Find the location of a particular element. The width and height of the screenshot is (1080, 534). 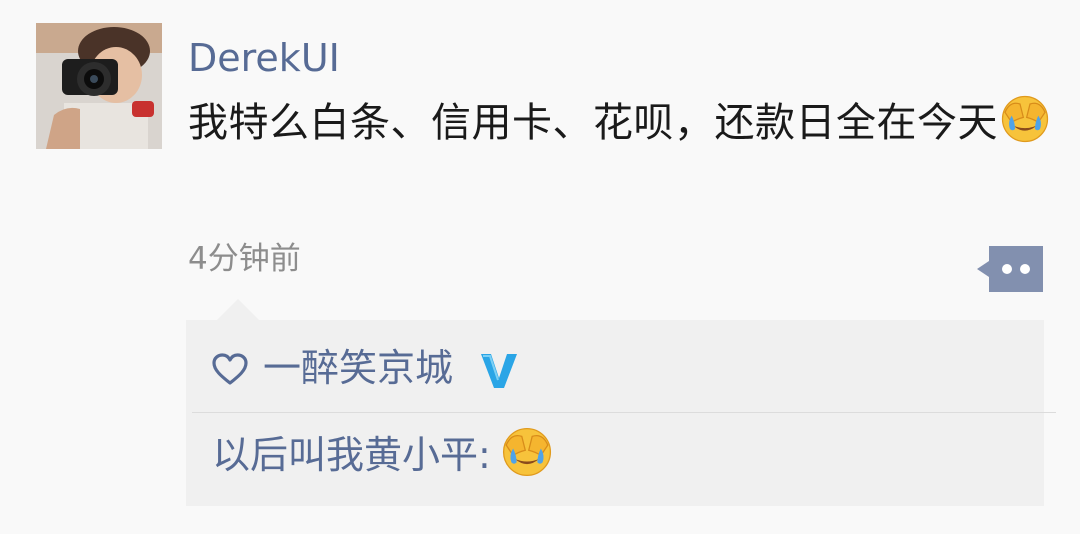

avatar-photo is located at coordinates (99, 86).